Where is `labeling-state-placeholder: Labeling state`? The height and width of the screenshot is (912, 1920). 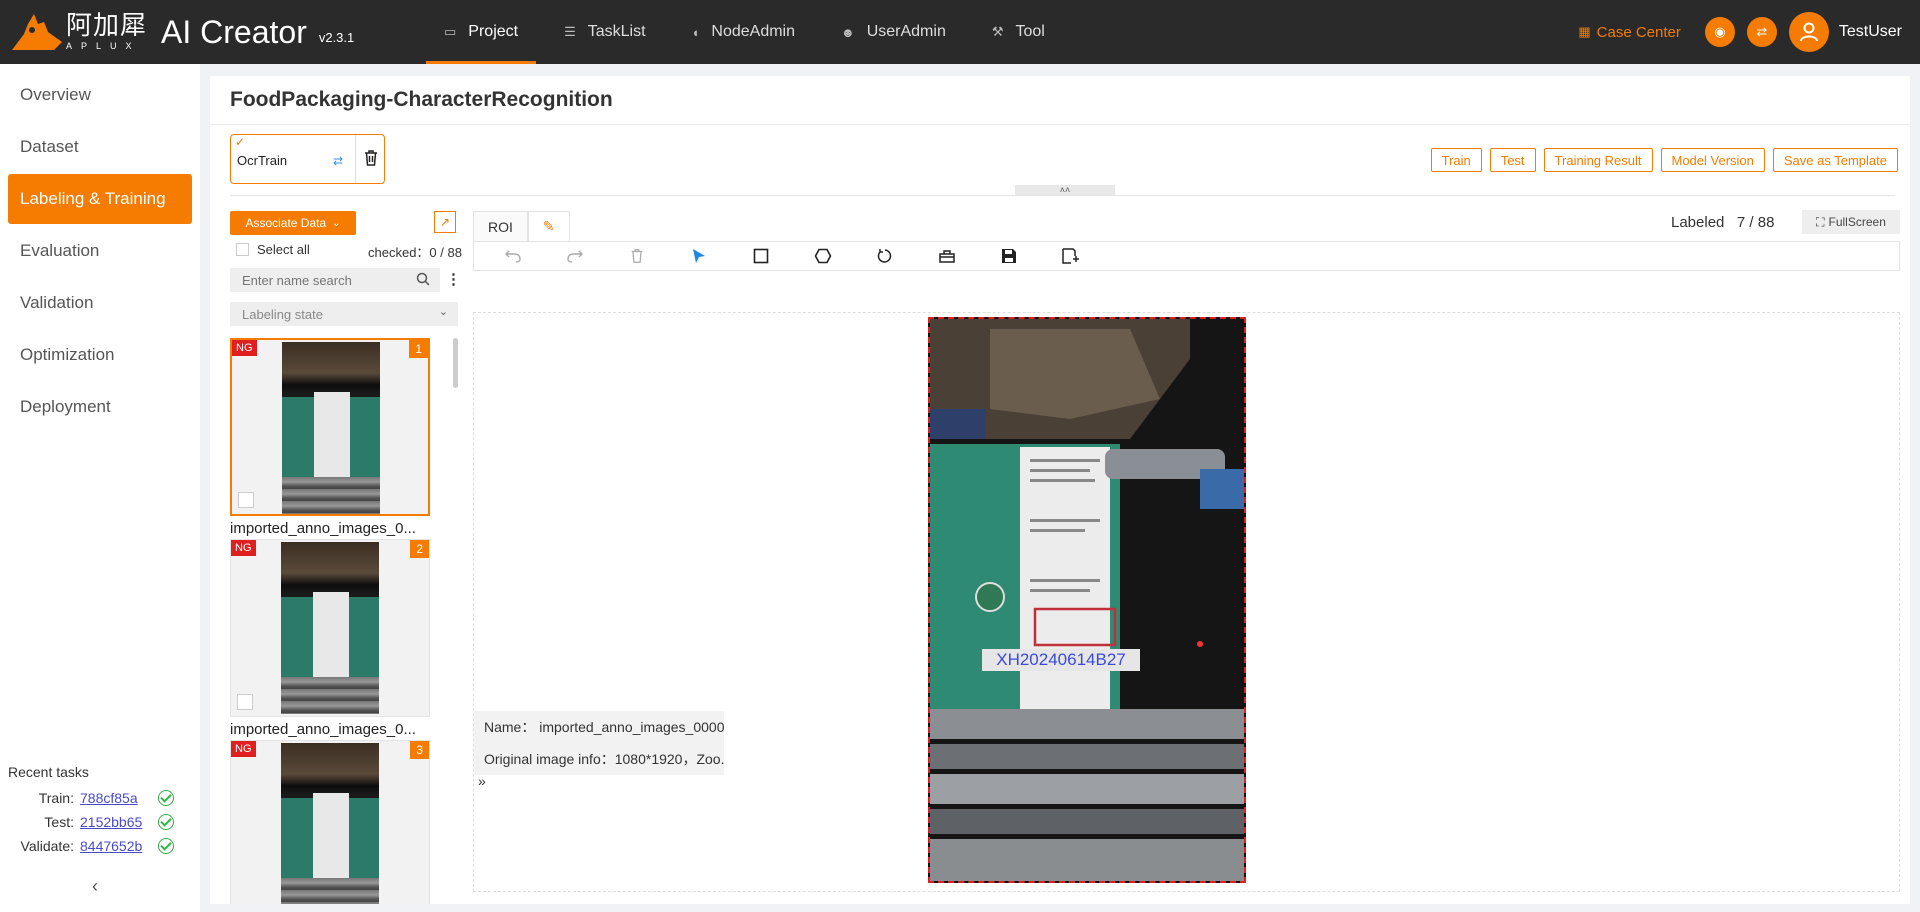
labeling-state-placeholder: Labeling state is located at coordinates (282, 314).